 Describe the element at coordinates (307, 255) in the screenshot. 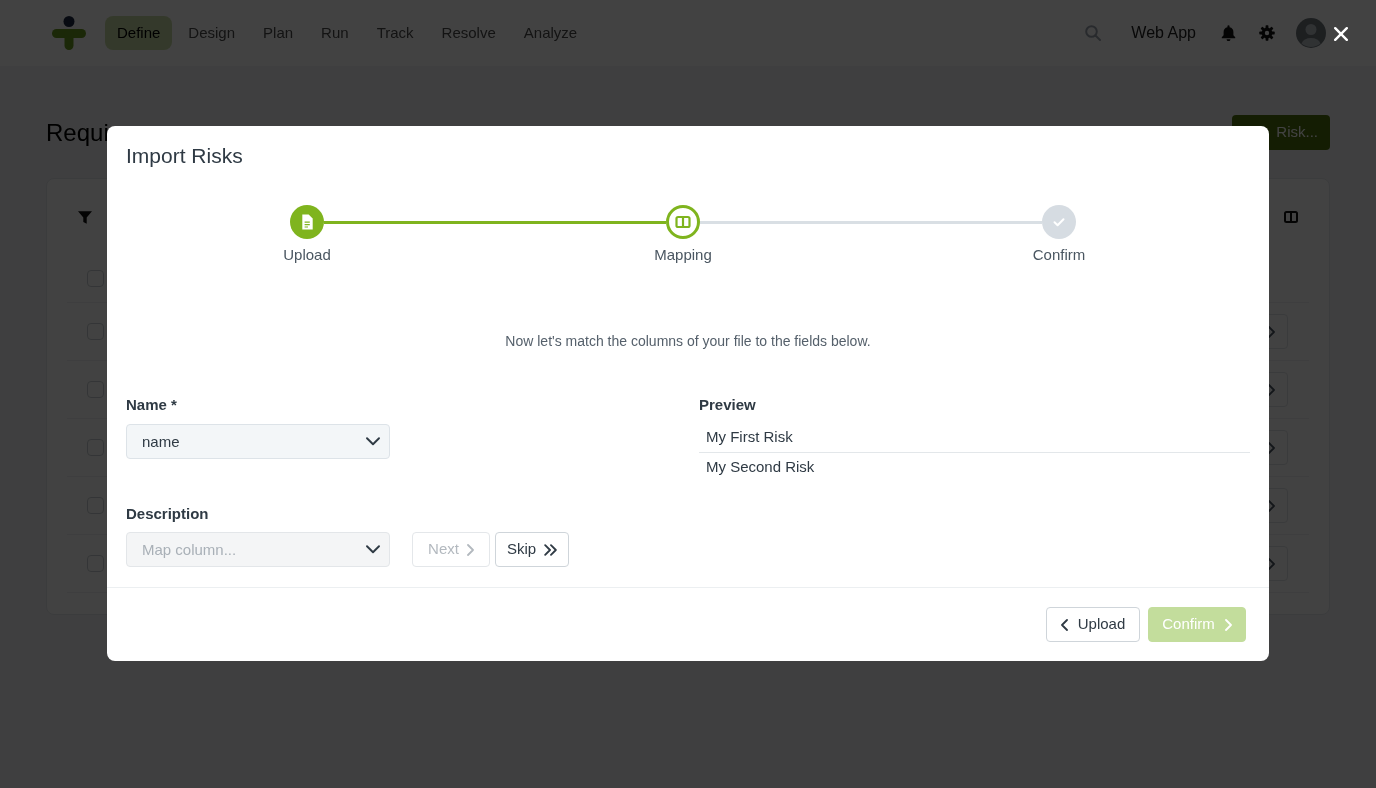

I see `step-label: Upload` at that location.